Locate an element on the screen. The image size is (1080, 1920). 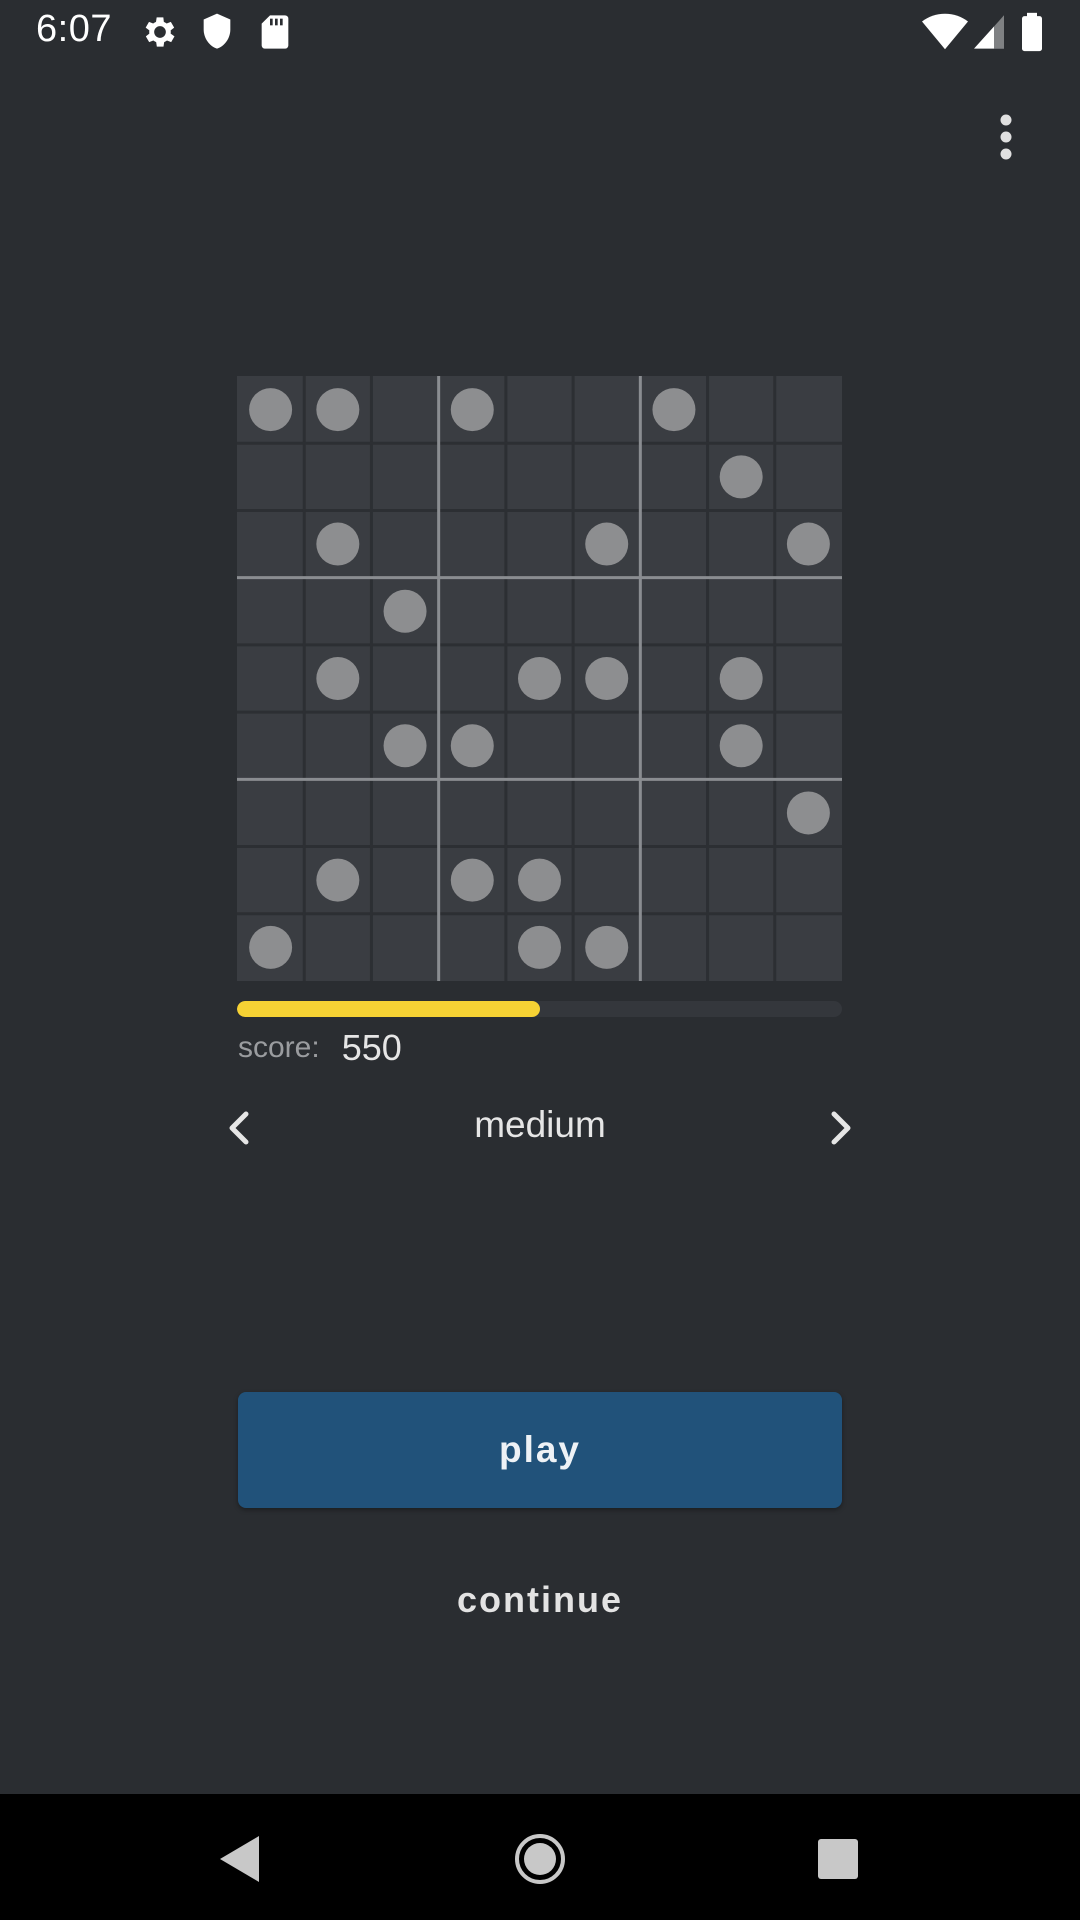
nav-recents-button is located at coordinates (838, 1859).